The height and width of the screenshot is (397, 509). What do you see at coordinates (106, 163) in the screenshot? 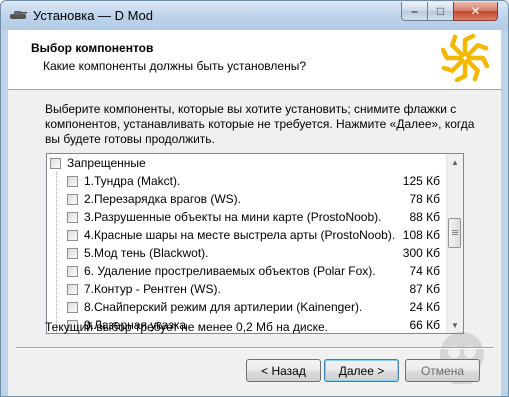
I see `component-group-label: Запрещенные` at bounding box center [106, 163].